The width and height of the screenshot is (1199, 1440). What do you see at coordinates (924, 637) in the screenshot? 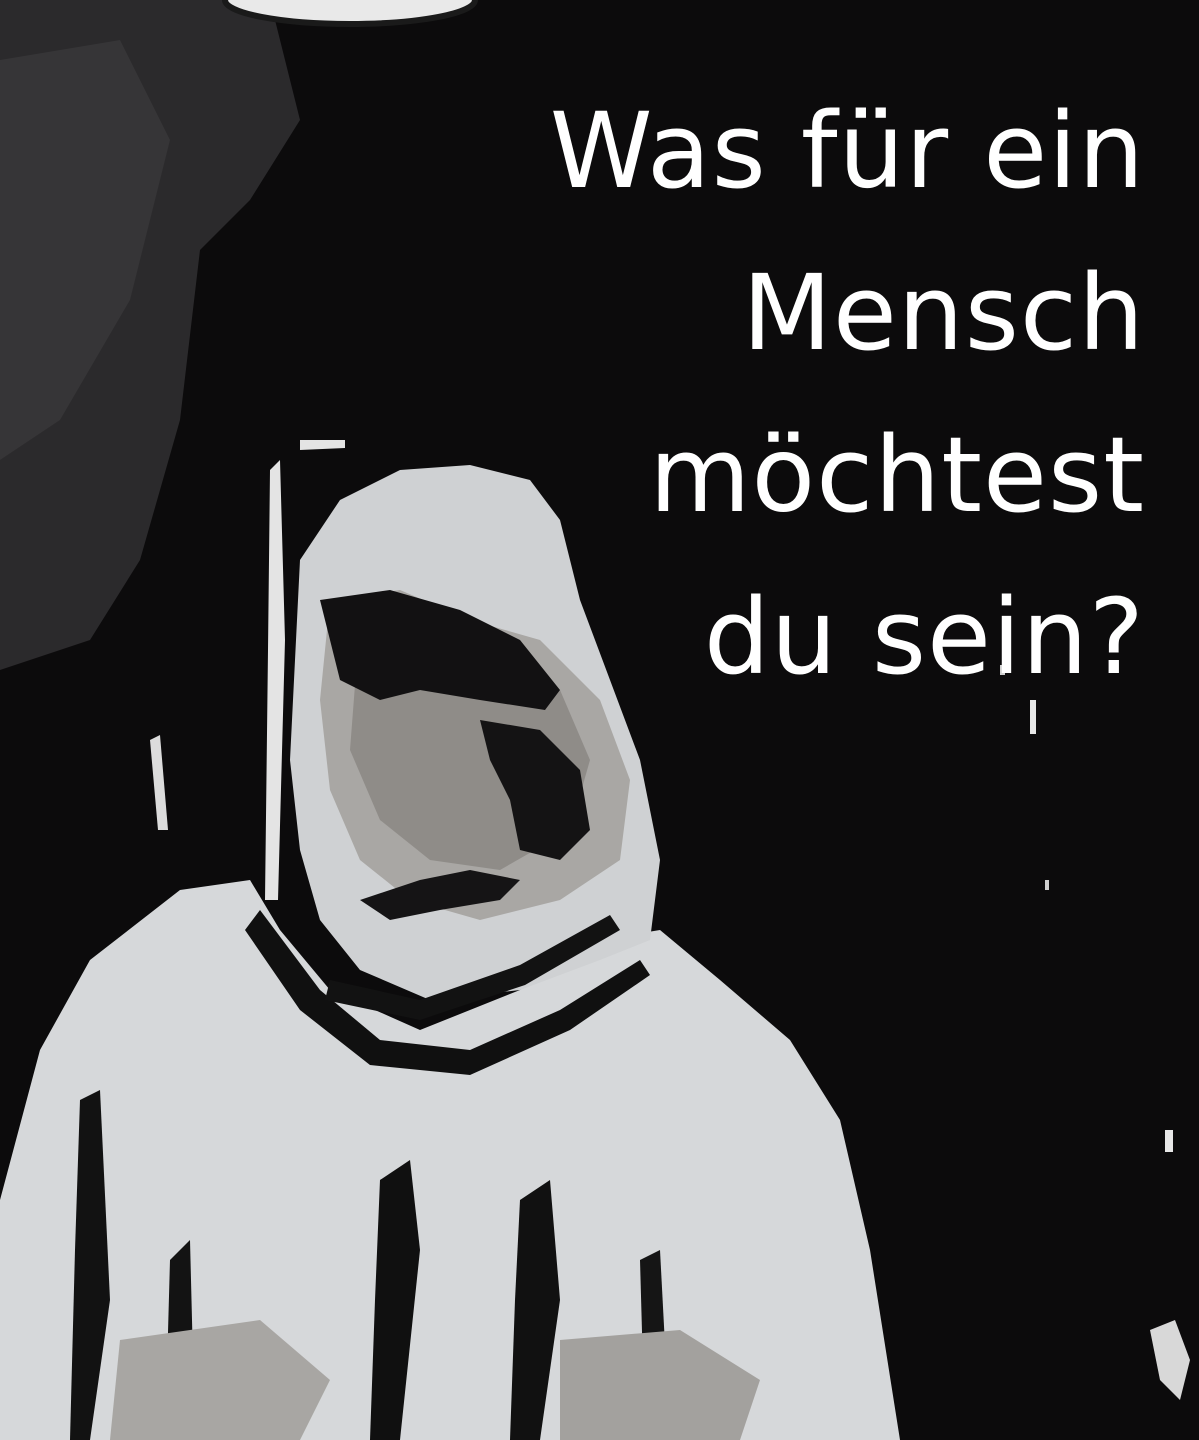
I see `headline-line-4: du sein?` at bounding box center [924, 637].